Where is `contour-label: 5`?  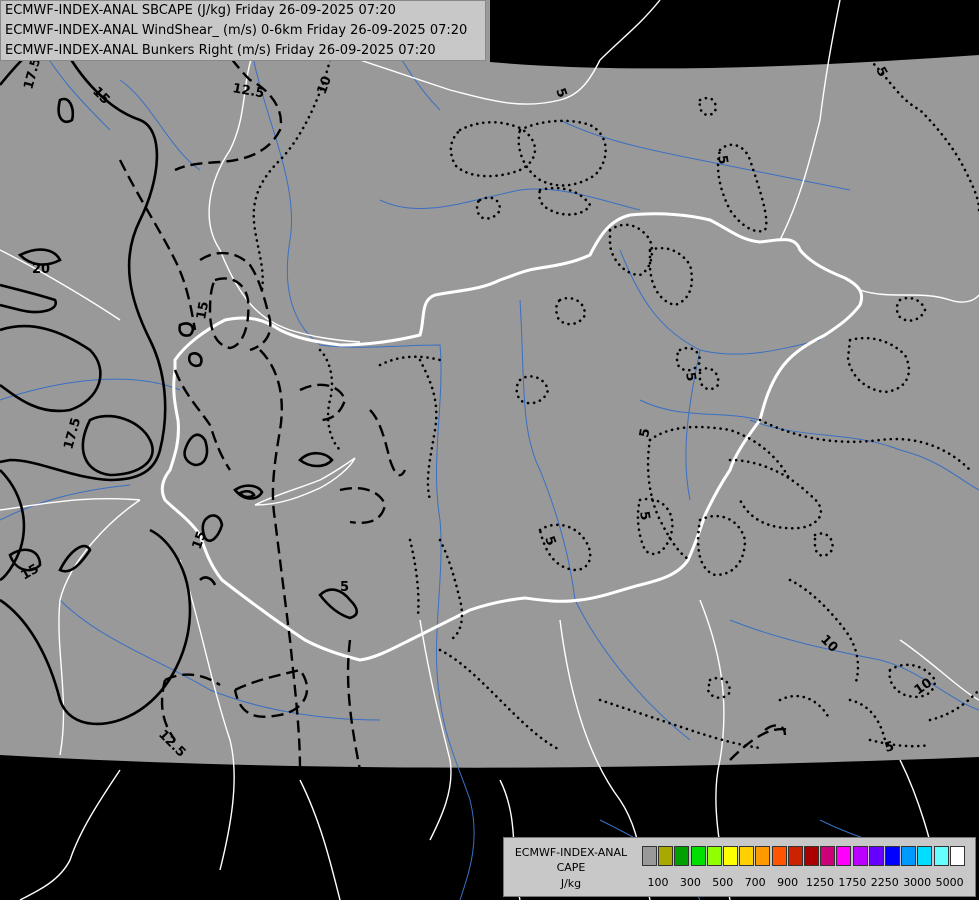 contour-label: 5 is located at coordinates (344, 587).